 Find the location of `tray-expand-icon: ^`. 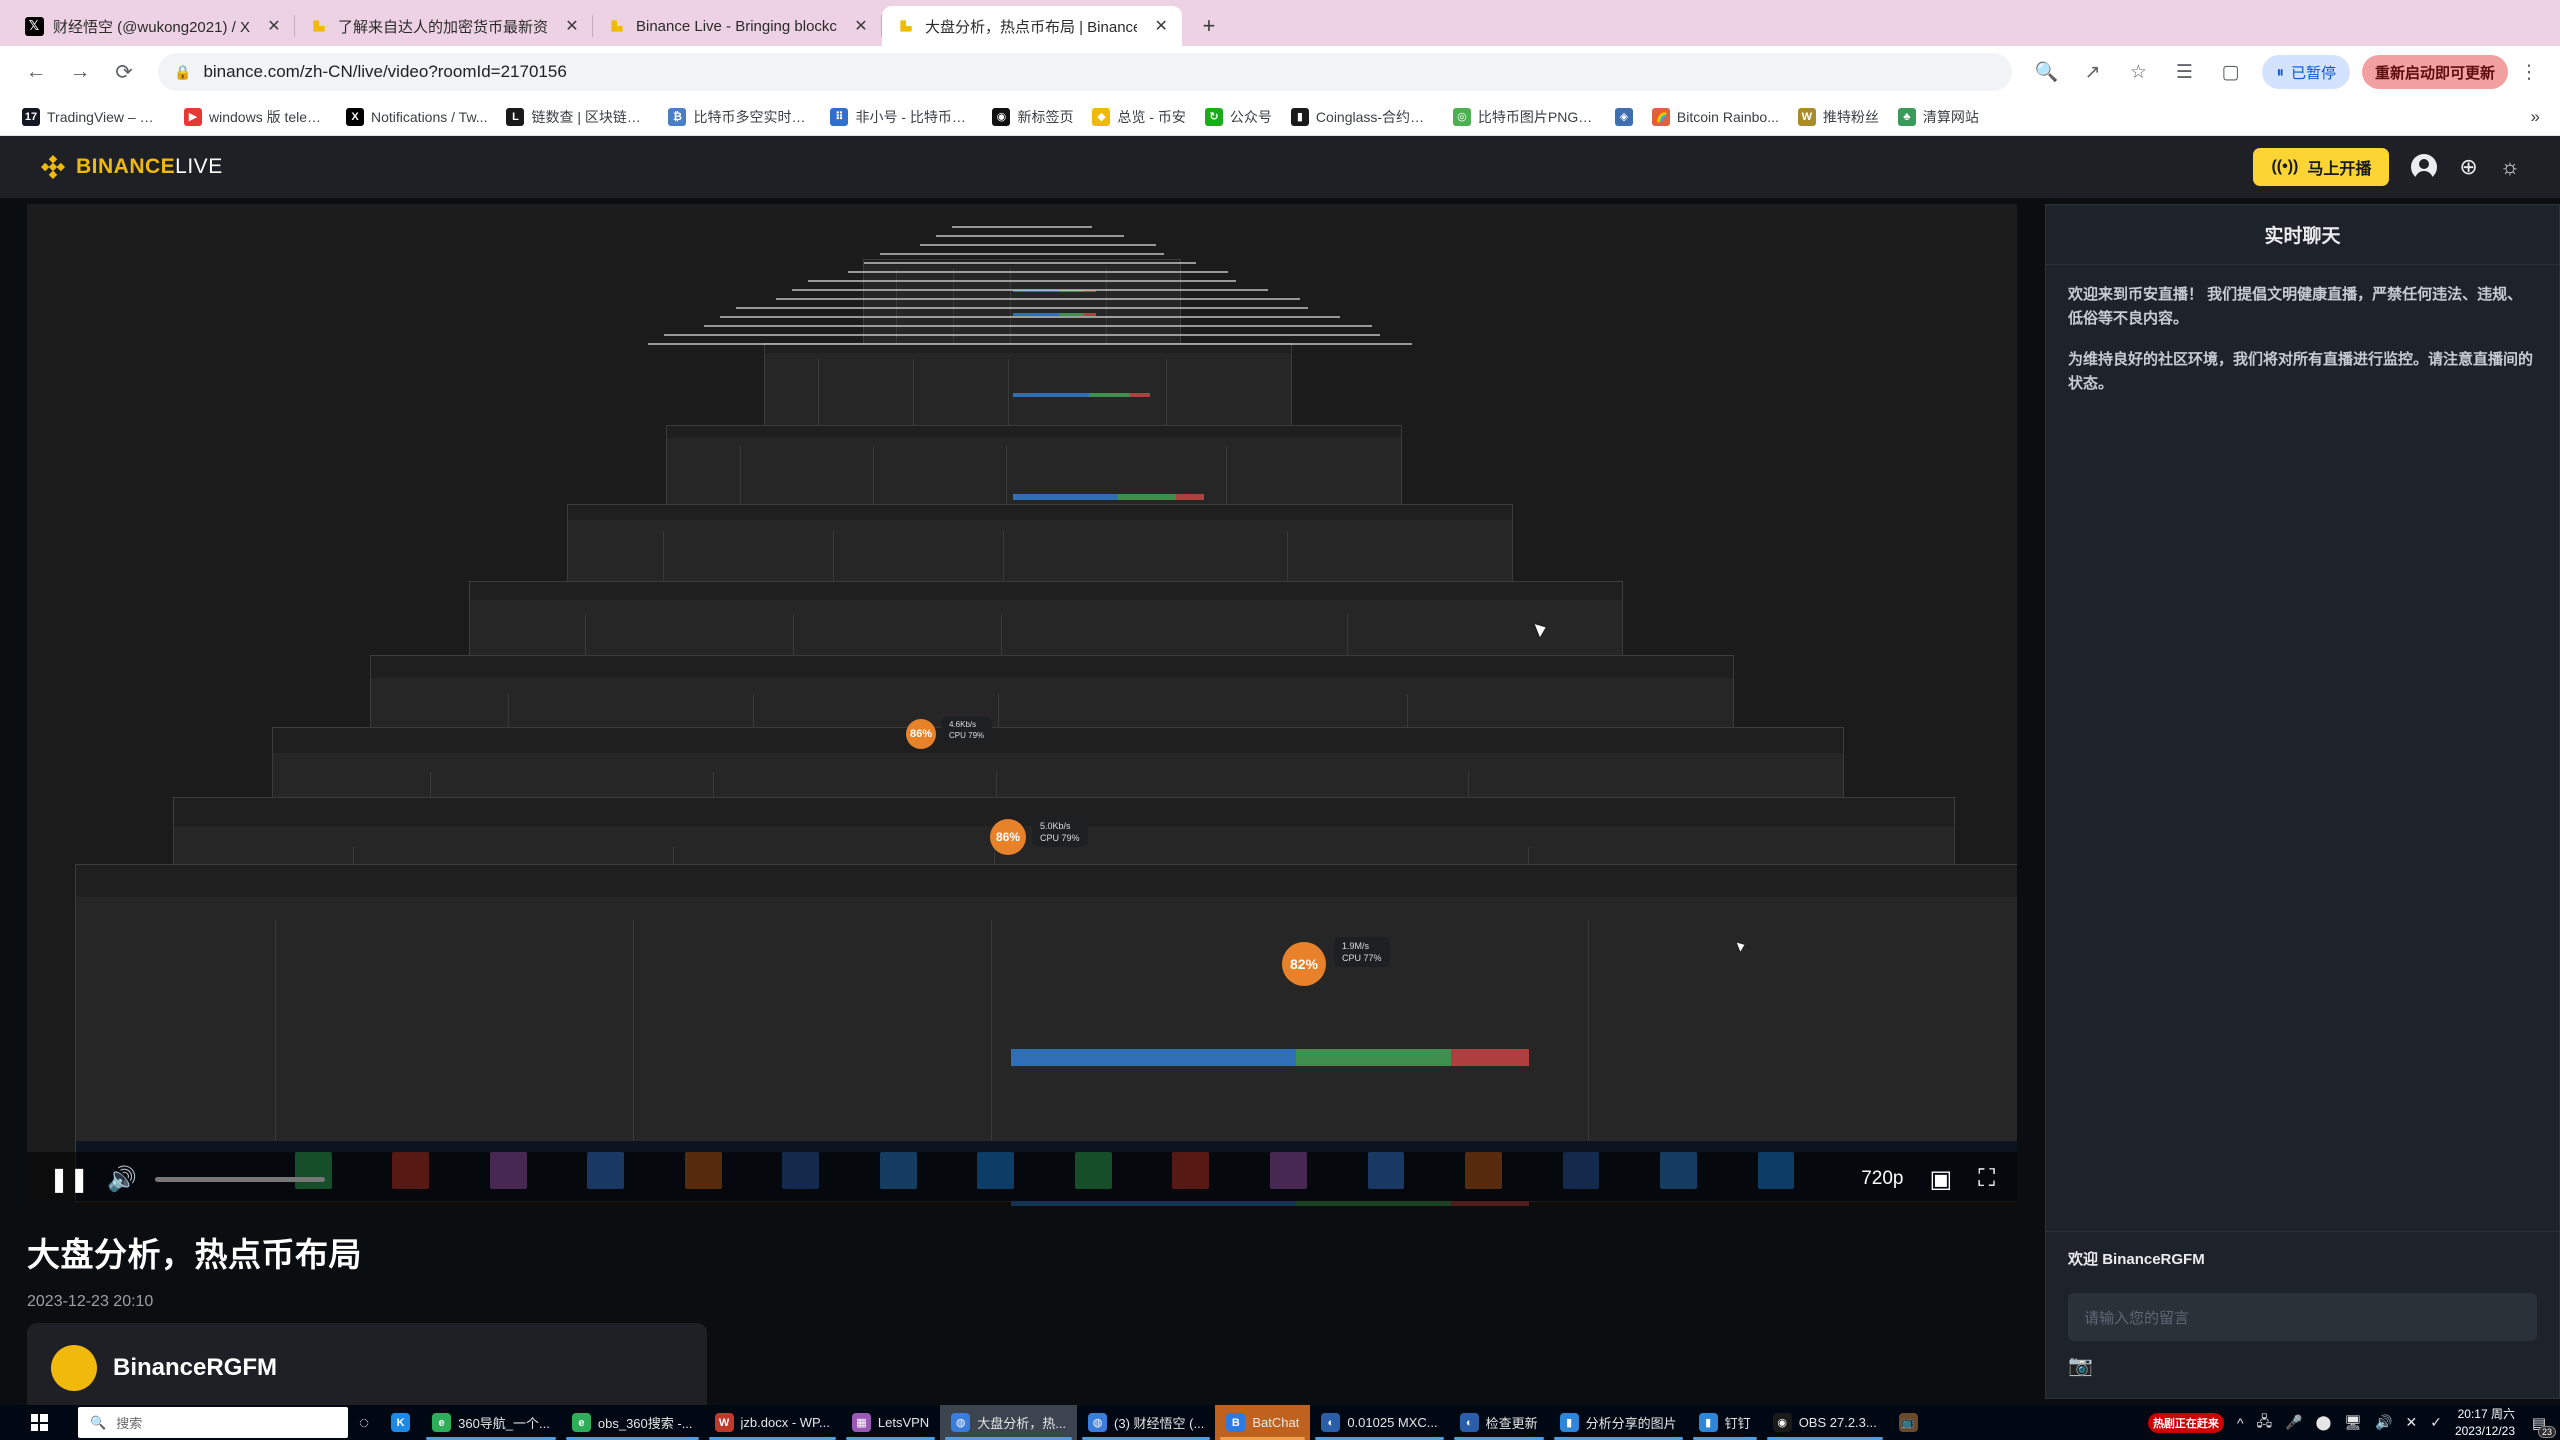

tray-expand-icon: ^ is located at coordinates (2240, 1423).